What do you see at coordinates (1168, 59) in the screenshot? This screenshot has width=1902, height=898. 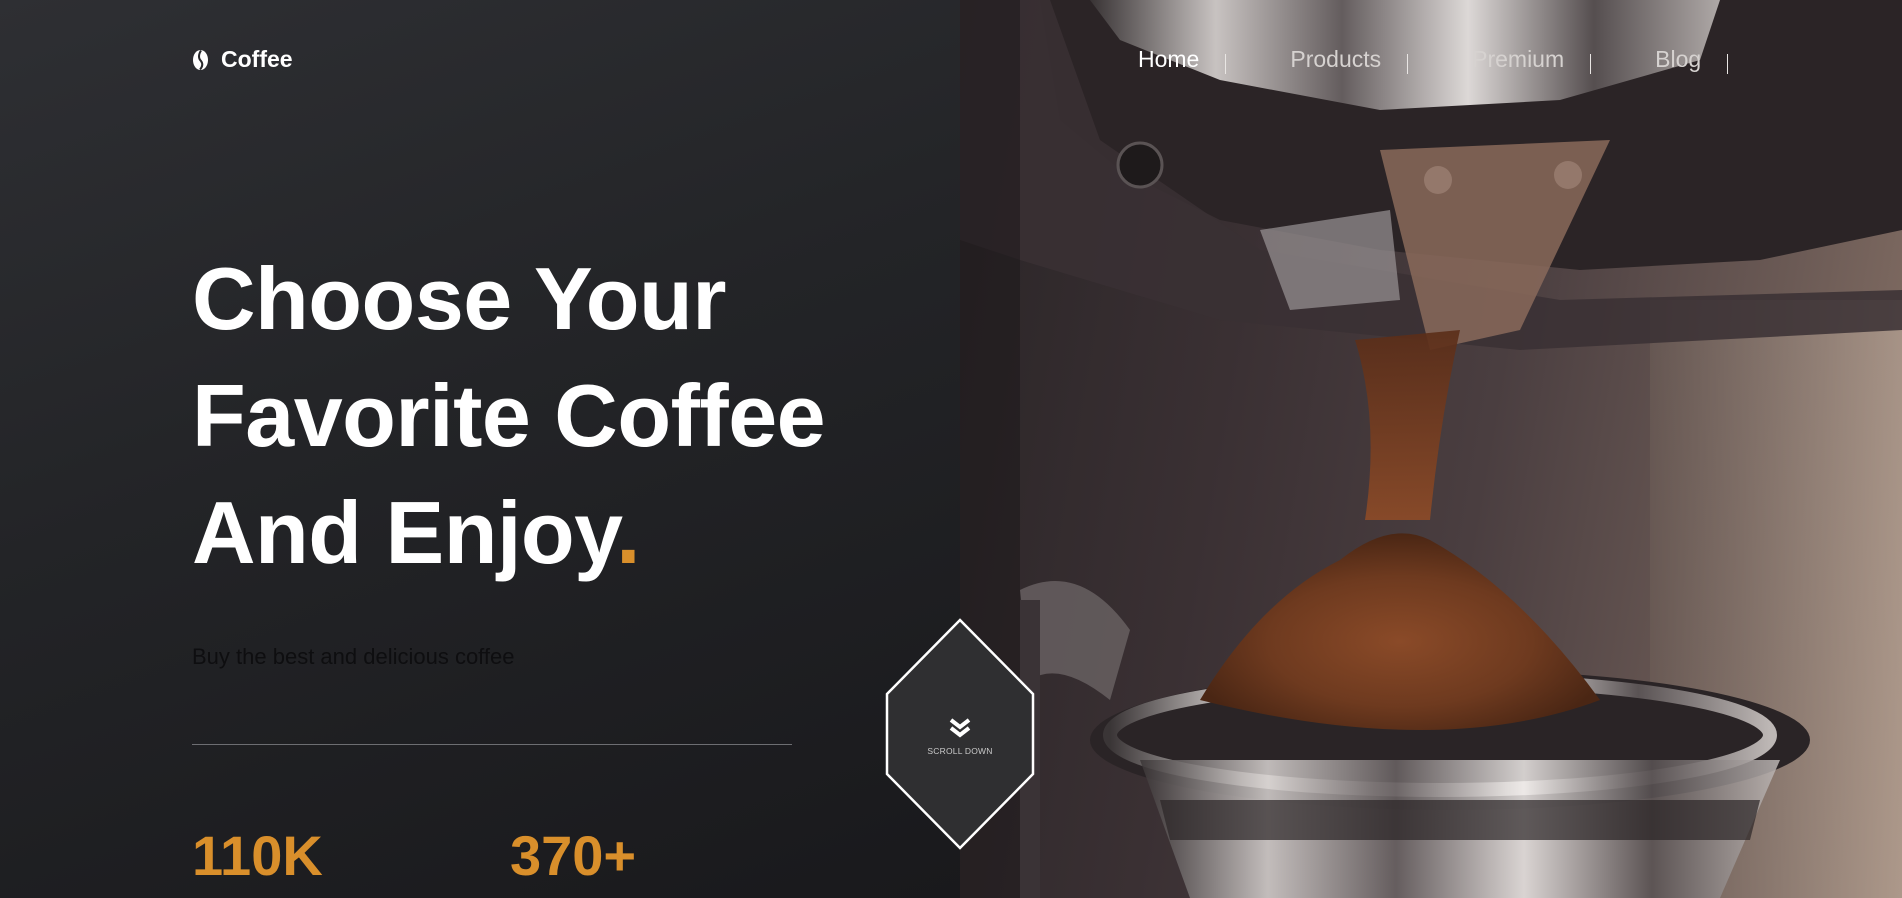 I see `nav-item-home: Home` at bounding box center [1168, 59].